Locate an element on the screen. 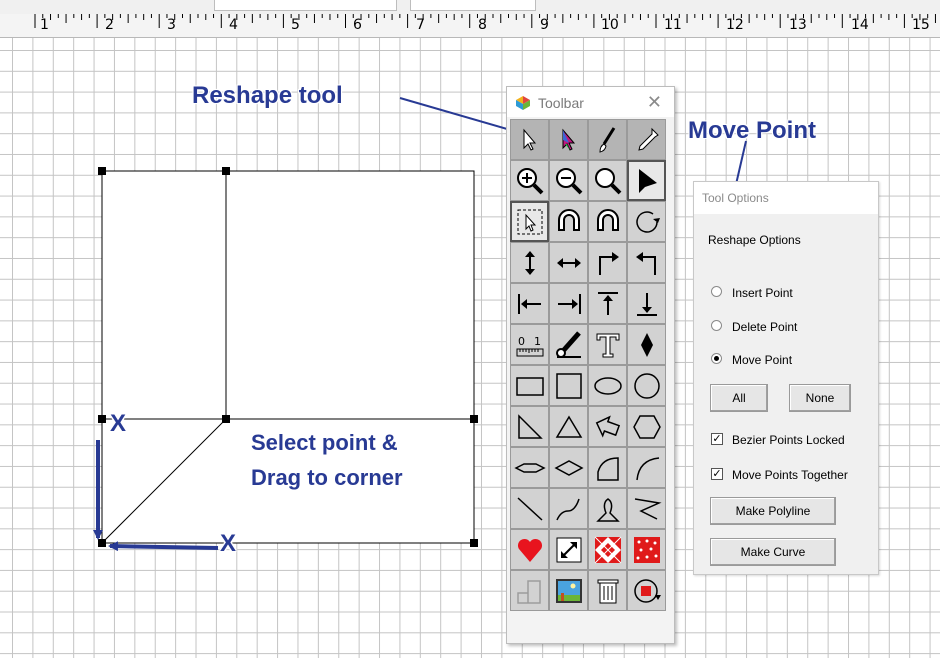 The height and width of the screenshot is (658, 940). align-left-icon is located at coordinates (529, 303).